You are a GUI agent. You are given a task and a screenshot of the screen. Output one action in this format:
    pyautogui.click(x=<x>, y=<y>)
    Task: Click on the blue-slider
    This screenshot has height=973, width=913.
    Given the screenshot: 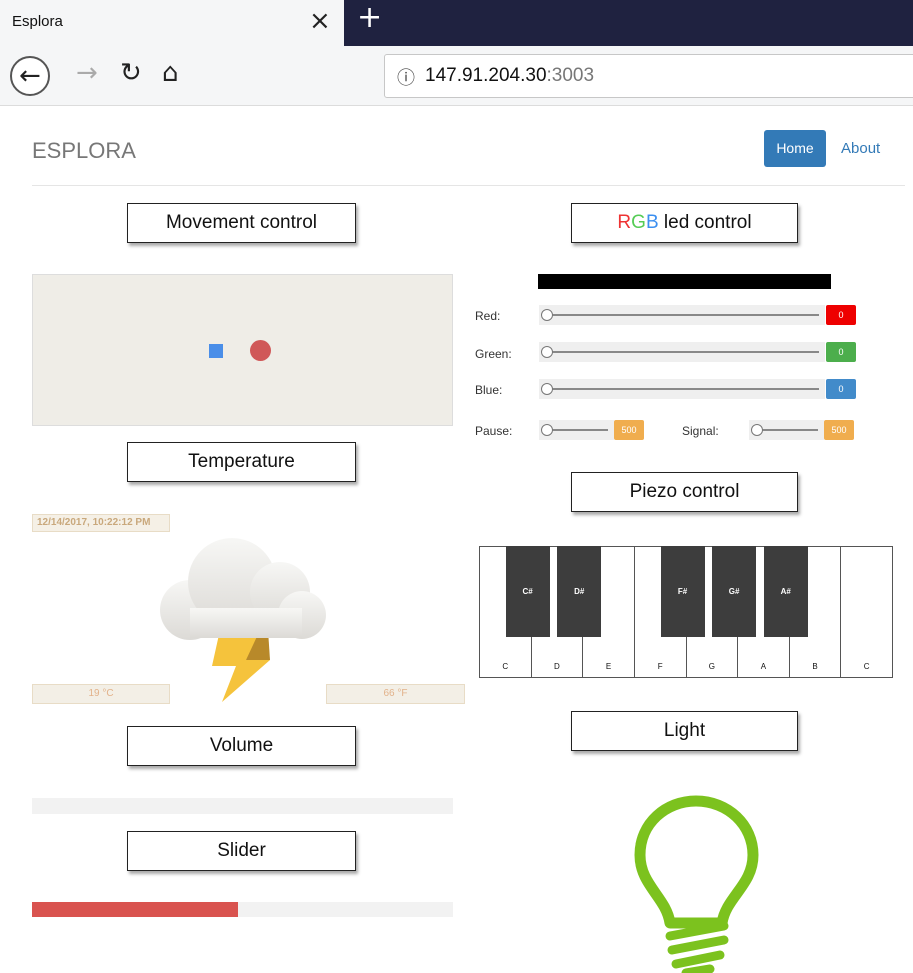 What is the action you would take?
    pyautogui.click(x=682, y=389)
    